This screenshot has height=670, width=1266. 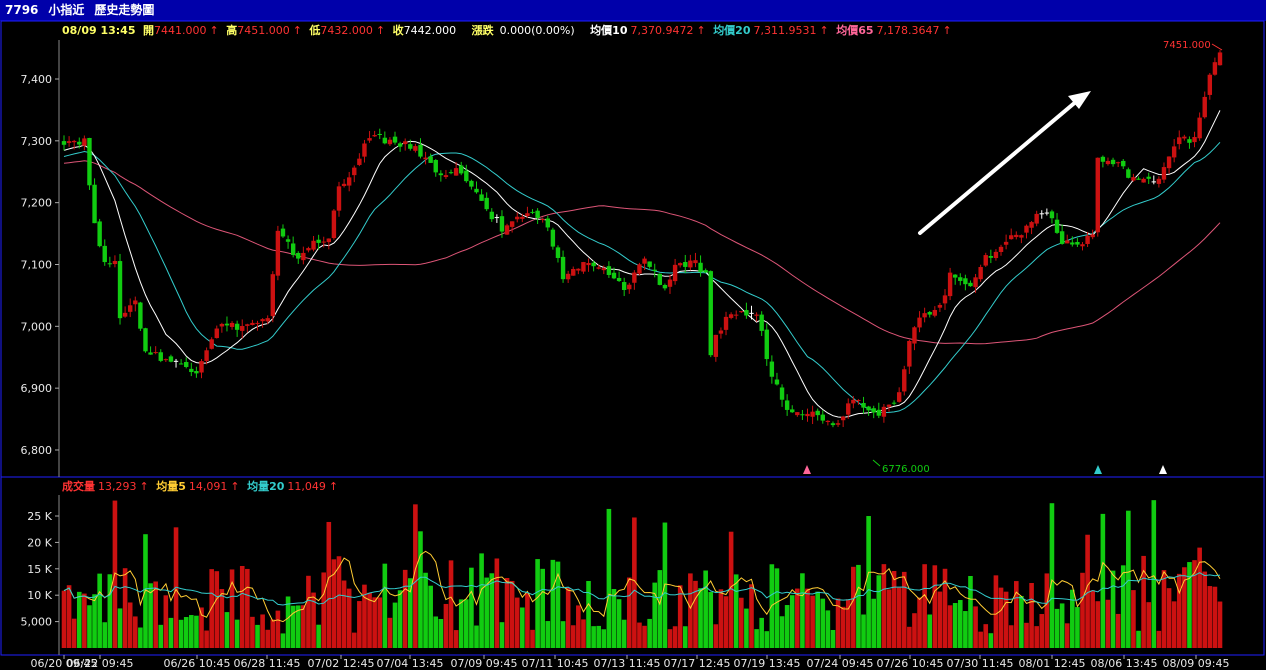 What do you see at coordinates (1163, 469) in the screenshot?
I see `signal-marker-icon` at bounding box center [1163, 469].